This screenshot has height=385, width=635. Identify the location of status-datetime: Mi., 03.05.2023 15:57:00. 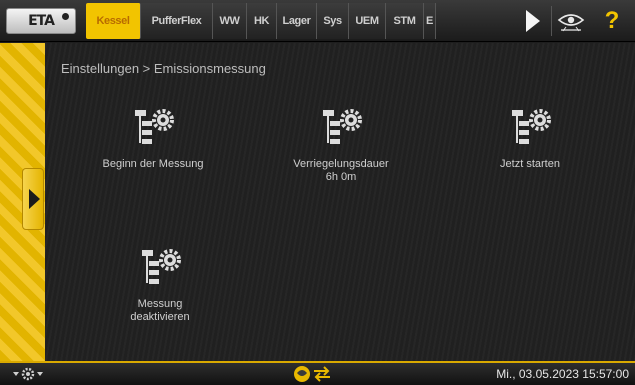
(562, 374).